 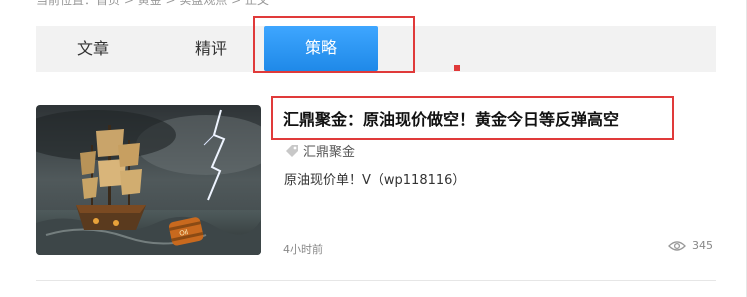 What do you see at coordinates (93, 49) in the screenshot?
I see `tab-articles: 文章` at bounding box center [93, 49].